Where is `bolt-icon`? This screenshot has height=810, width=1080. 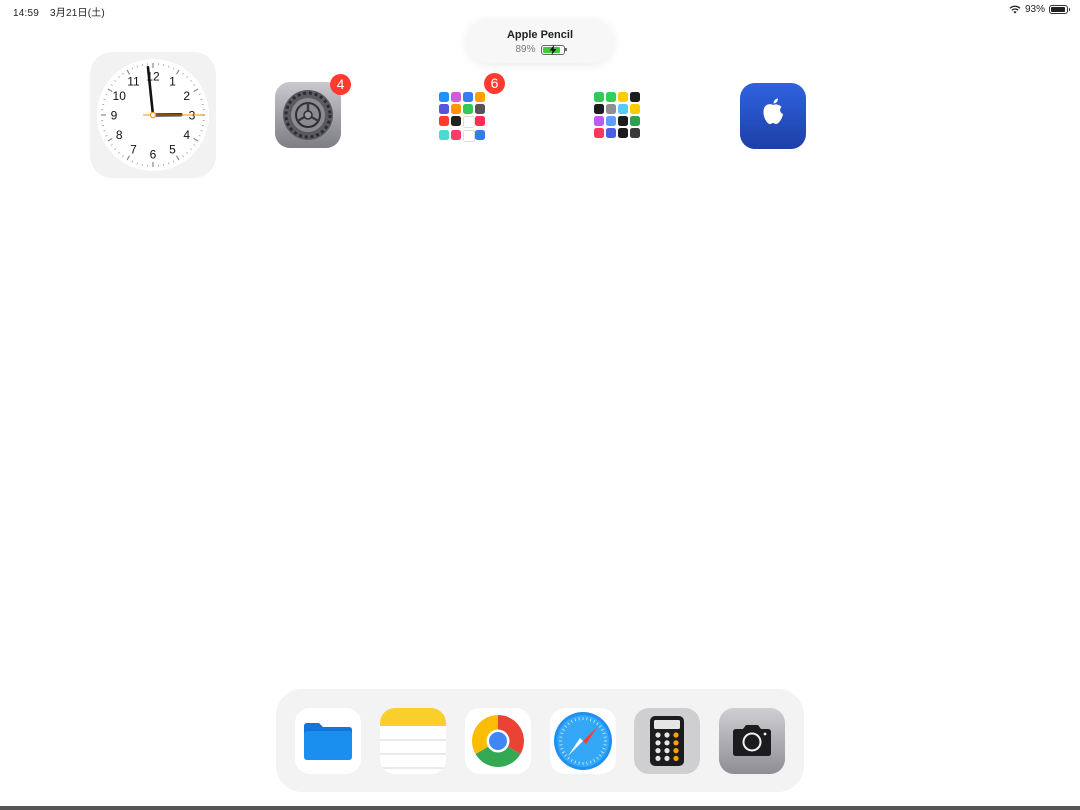 bolt-icon is located at coordinates (552, 49).